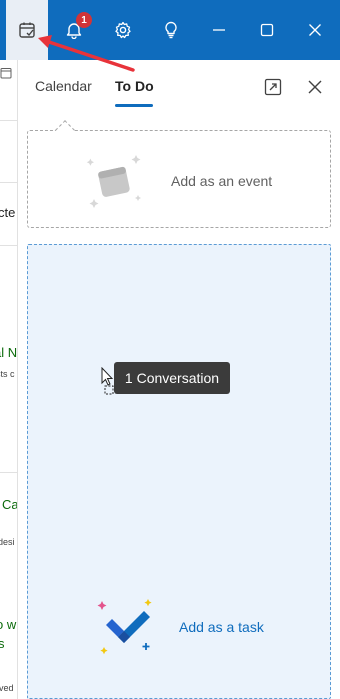 The height and width of the screenshot is (699, 340). I want to click on calendar-check-icon, so click(27, 30).